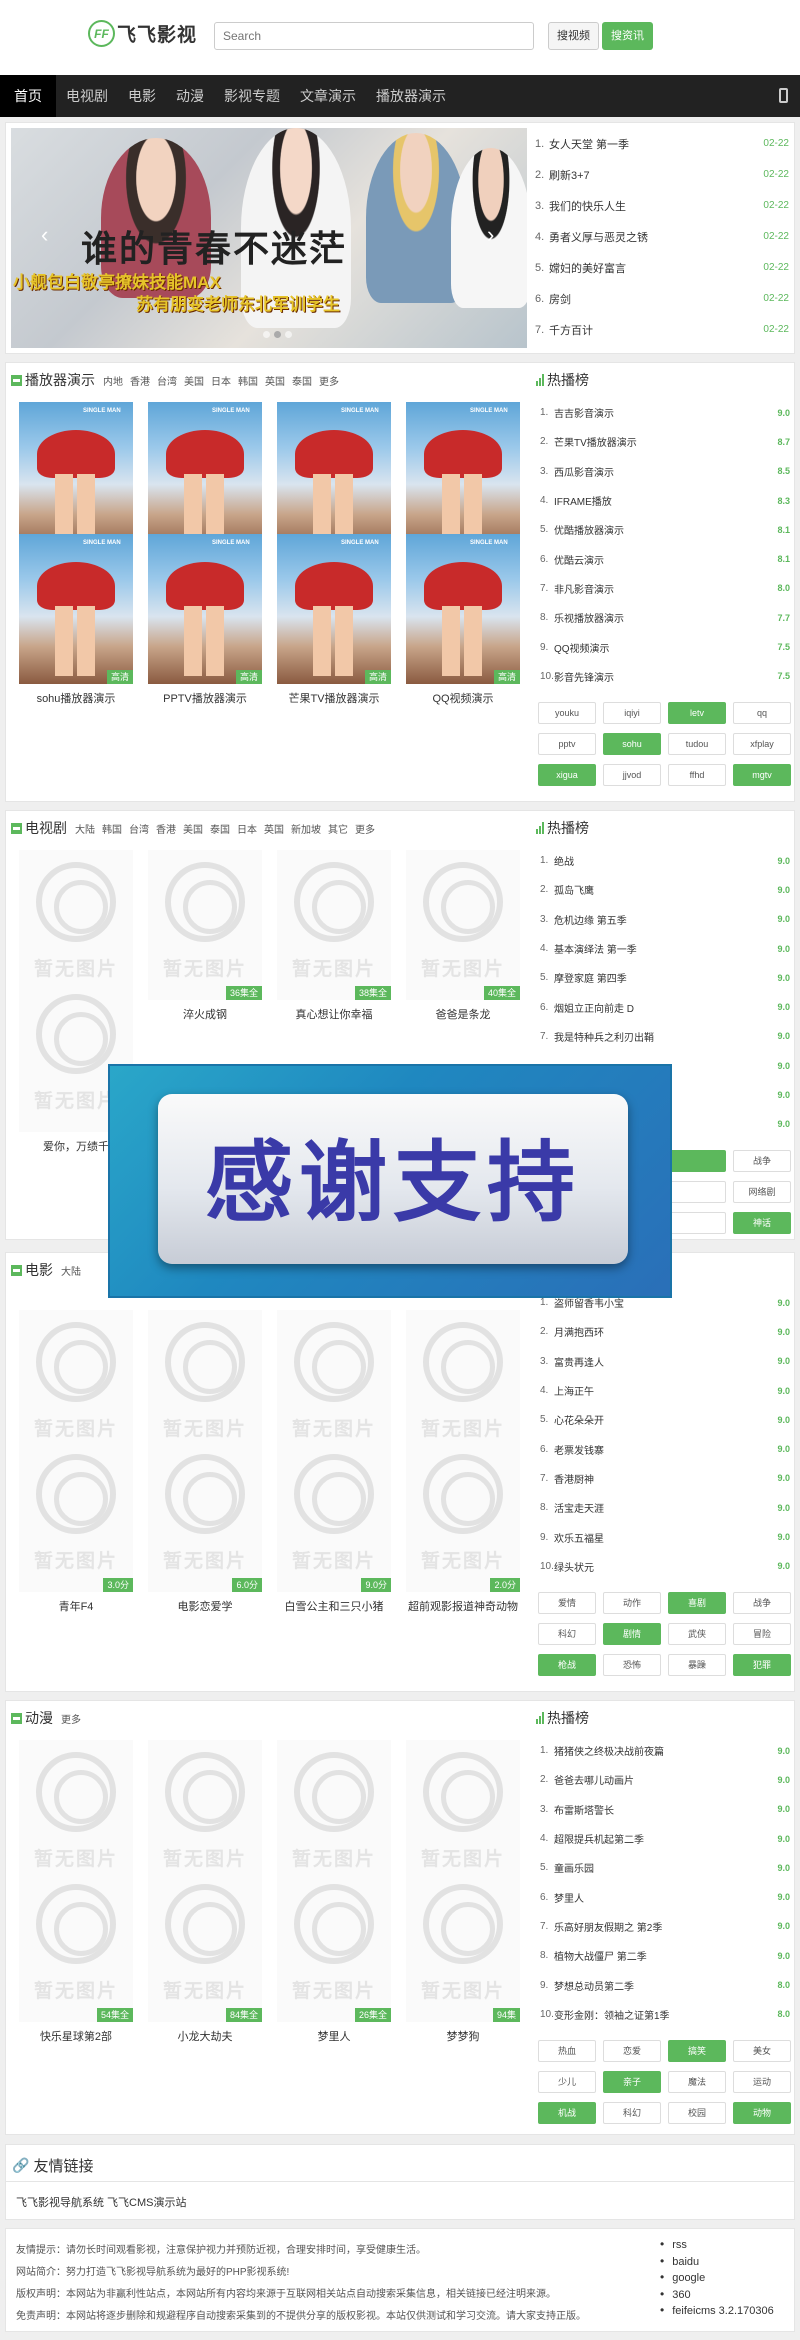 This screenshot has height=2340, width=800. I want to click on hot-list-item: 3. 富贵再逢人 9.0, so click(665, 1361).